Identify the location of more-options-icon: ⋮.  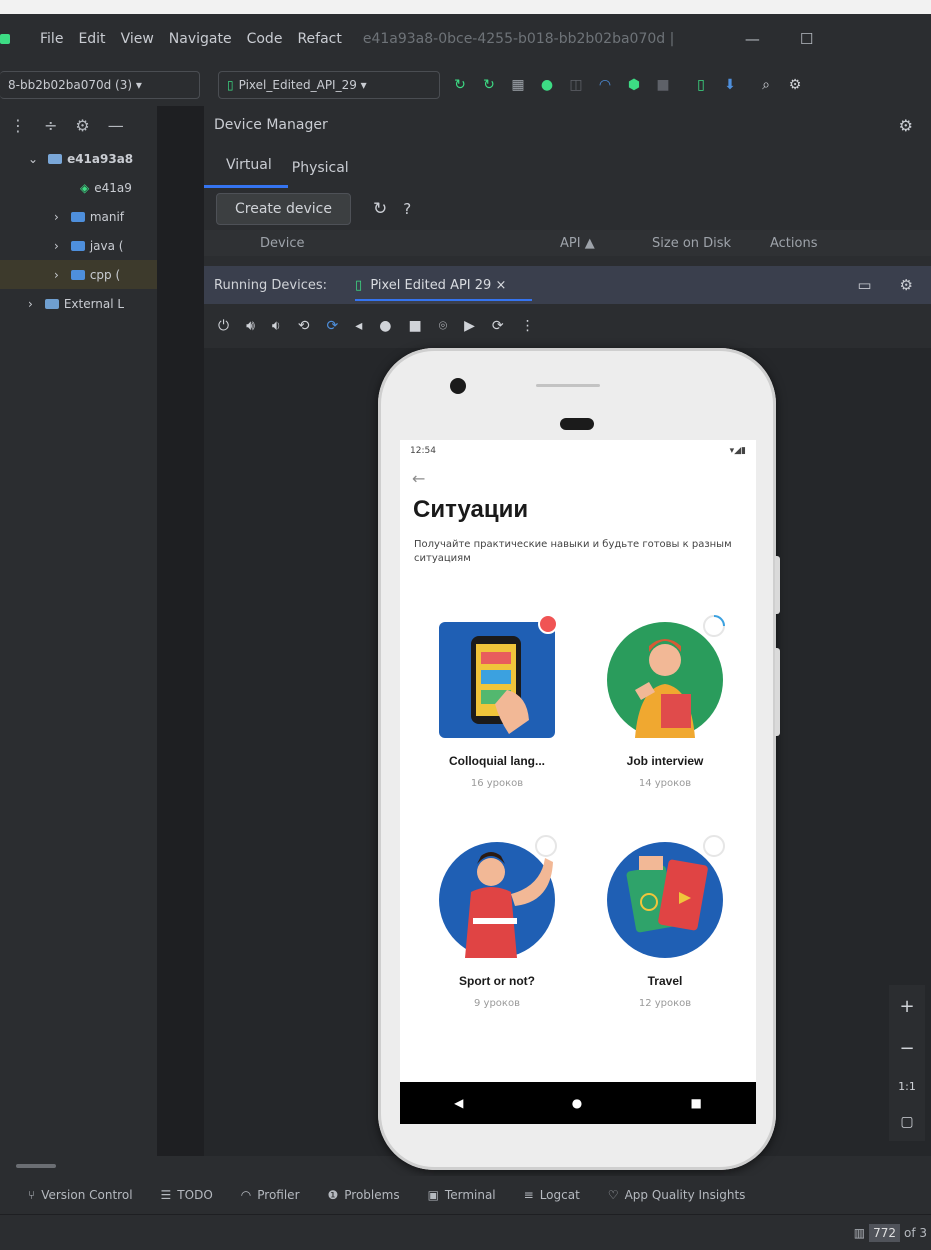
(528, 326).